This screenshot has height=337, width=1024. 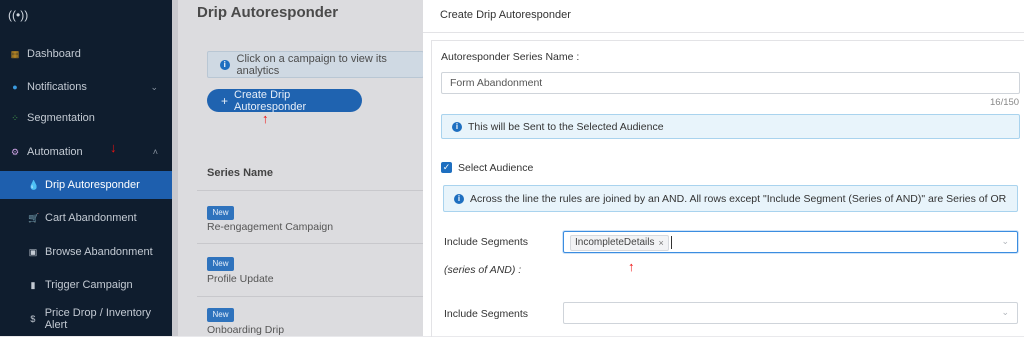 What do you see at coordinates (510, 57) in the screenshot?
I see `series-name-label: Autoresponder Series Name :` at bounding box center [510, 57].